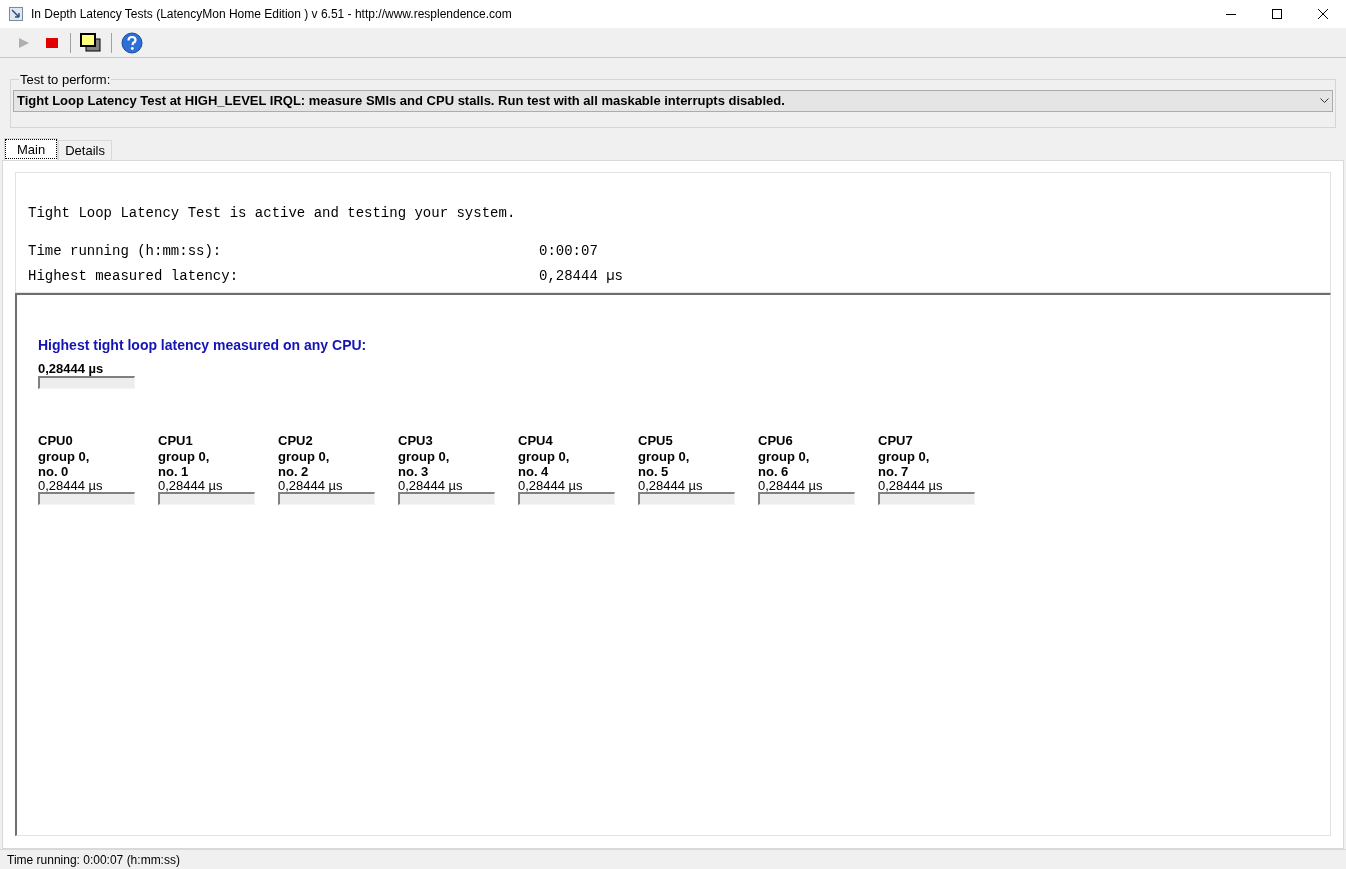 This screenshot has height=869, width=1346. Describe the element at coordinates (65, 80) in the screenshot. I see `group-label: Test to perform:` at that location.